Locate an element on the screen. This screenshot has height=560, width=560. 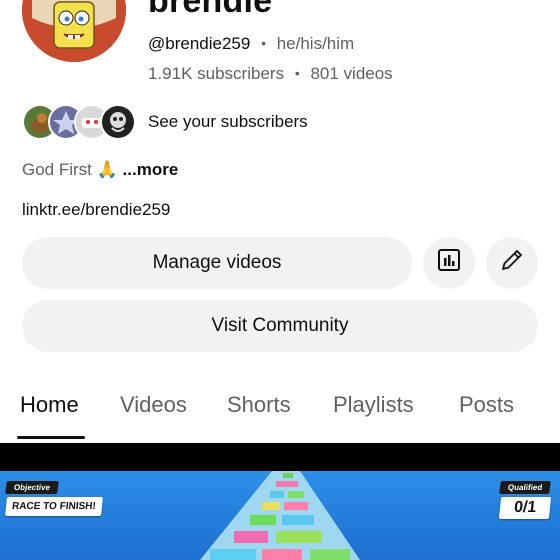
channel-tabs: Home Videos Shorts Playlists Posts is located at coordinates (280, 410).